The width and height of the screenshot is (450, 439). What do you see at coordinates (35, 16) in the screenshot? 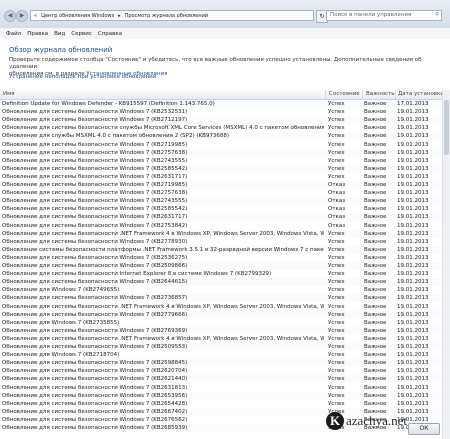
I see `breadcrumb-overflow: «` at bounding box center [35, 16].